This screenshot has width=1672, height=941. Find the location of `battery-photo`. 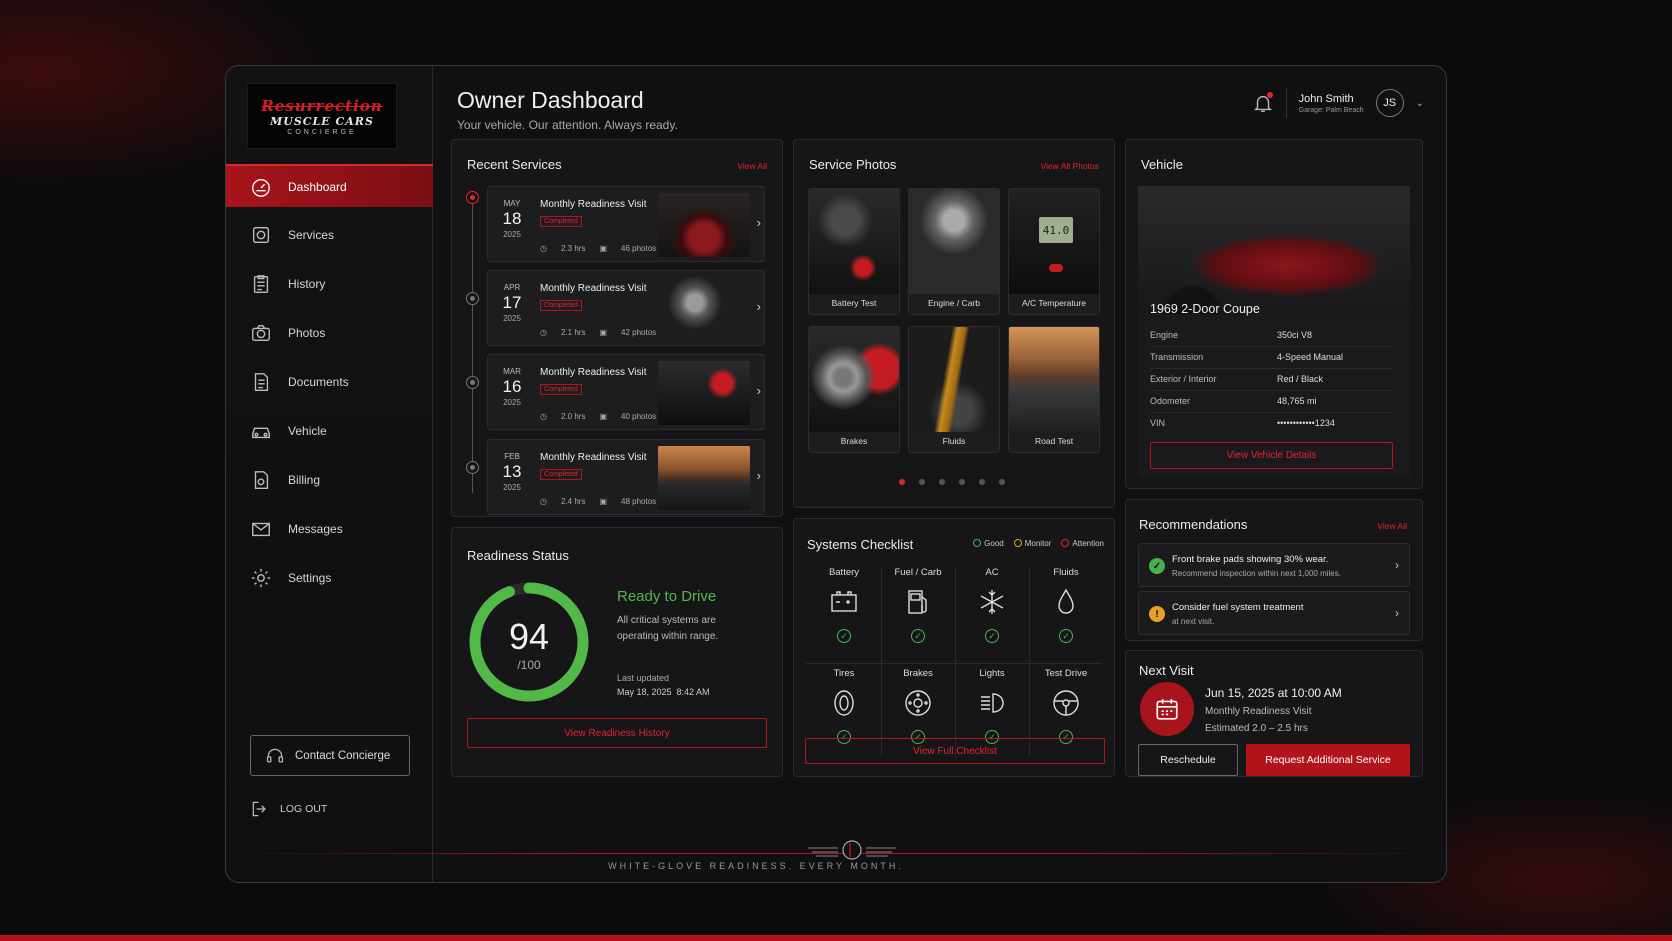

battery-photo is located at coordinates (704, 393).